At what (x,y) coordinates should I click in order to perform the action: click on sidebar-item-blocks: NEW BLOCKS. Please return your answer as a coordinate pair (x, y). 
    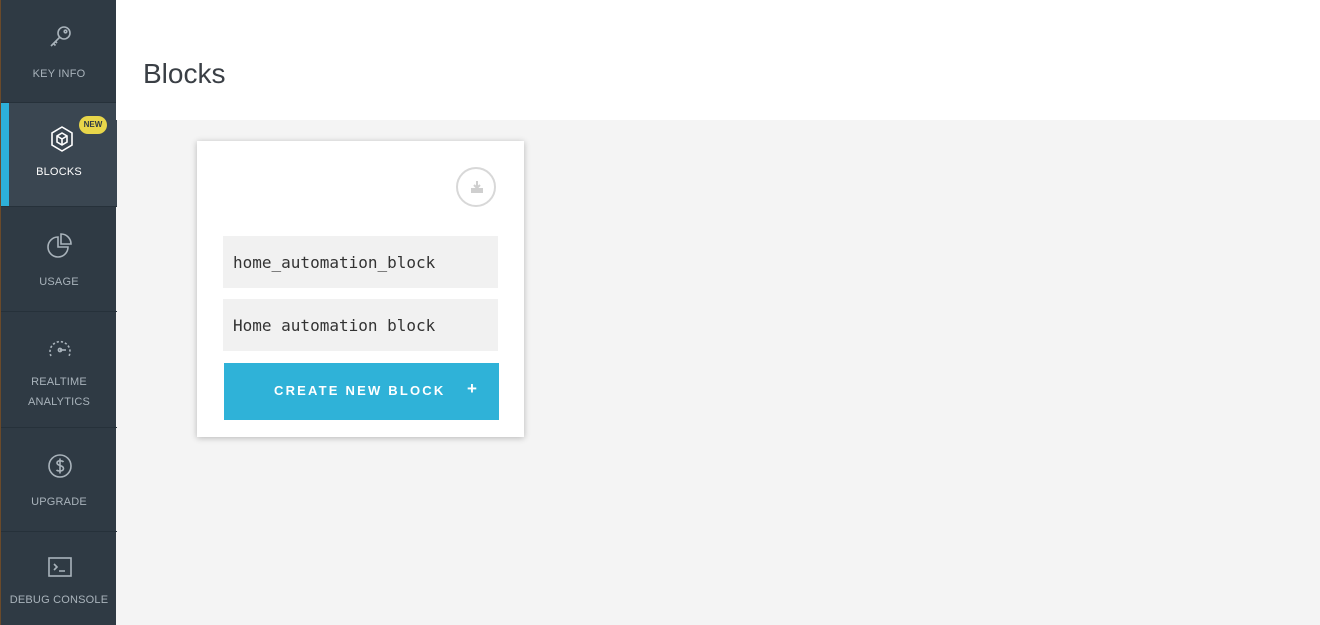
    Looking at the image, I should click on (59, 155).